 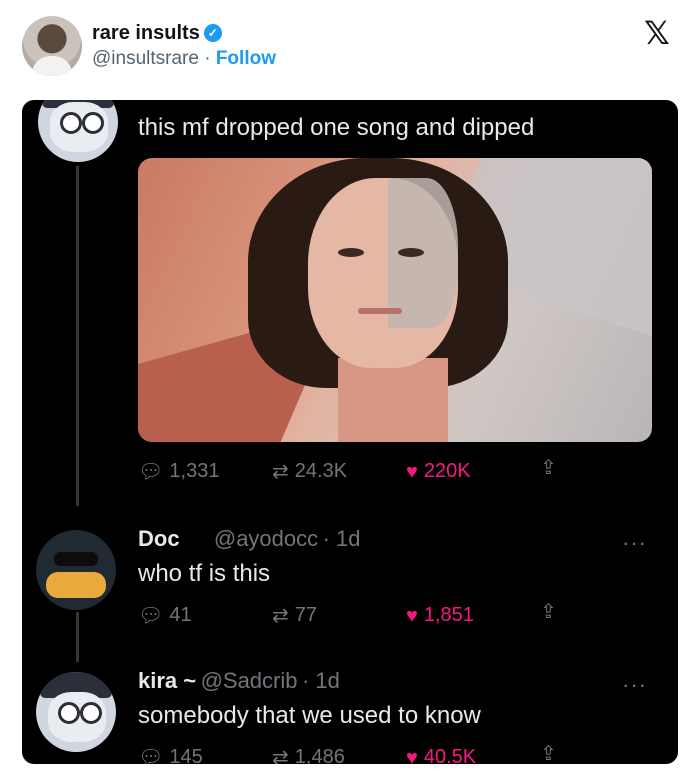 What do you see at coordinates (159, 538) in the screenshot?
I see `doc-name: Doc` at bounding box center [159, 538].